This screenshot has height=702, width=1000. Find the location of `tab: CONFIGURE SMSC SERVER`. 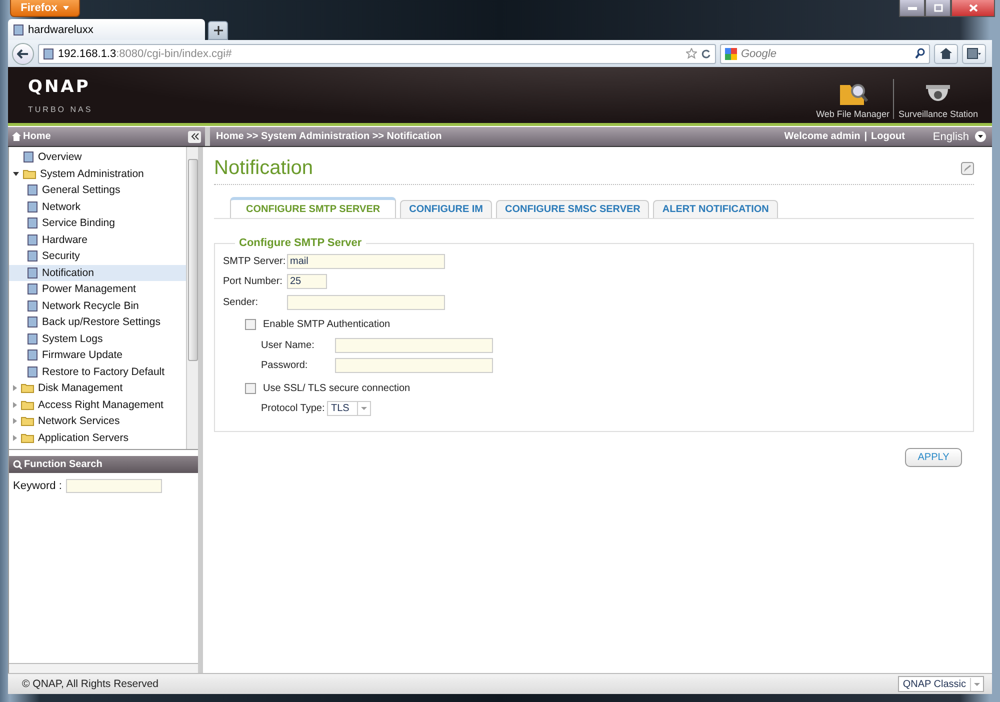

tab: CONFIGURE SMSC SERVER is located at coordinates (573, 209).